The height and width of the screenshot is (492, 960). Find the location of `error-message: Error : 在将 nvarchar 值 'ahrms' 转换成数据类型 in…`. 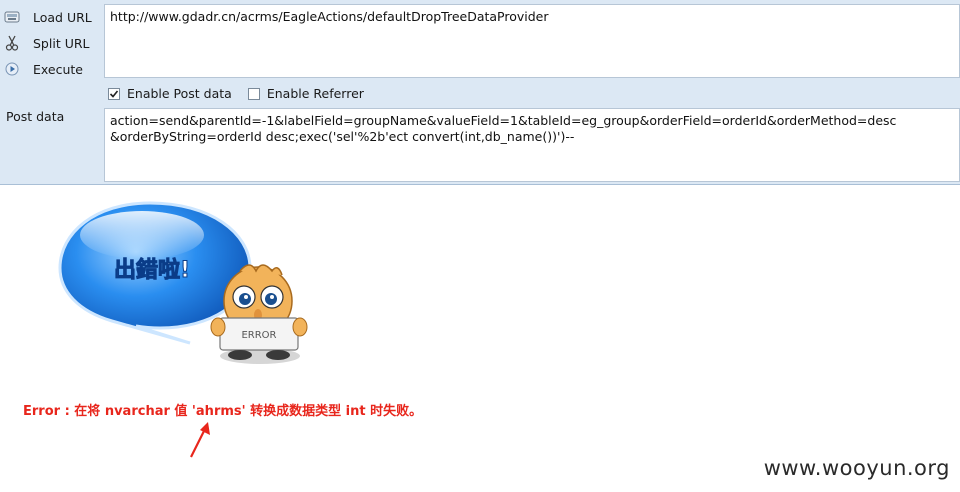

error-message: Error : 在将 nvarchar 值 'ahrms' 转换成数据类型 in… is located at coordinates (223, 411).